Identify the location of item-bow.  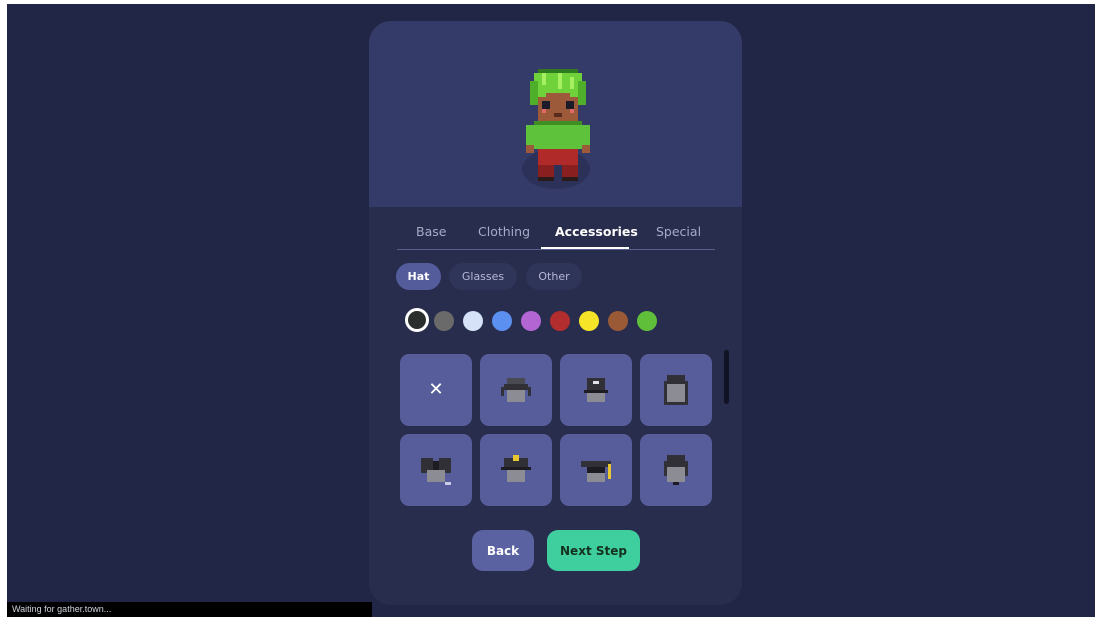
(436, 470).